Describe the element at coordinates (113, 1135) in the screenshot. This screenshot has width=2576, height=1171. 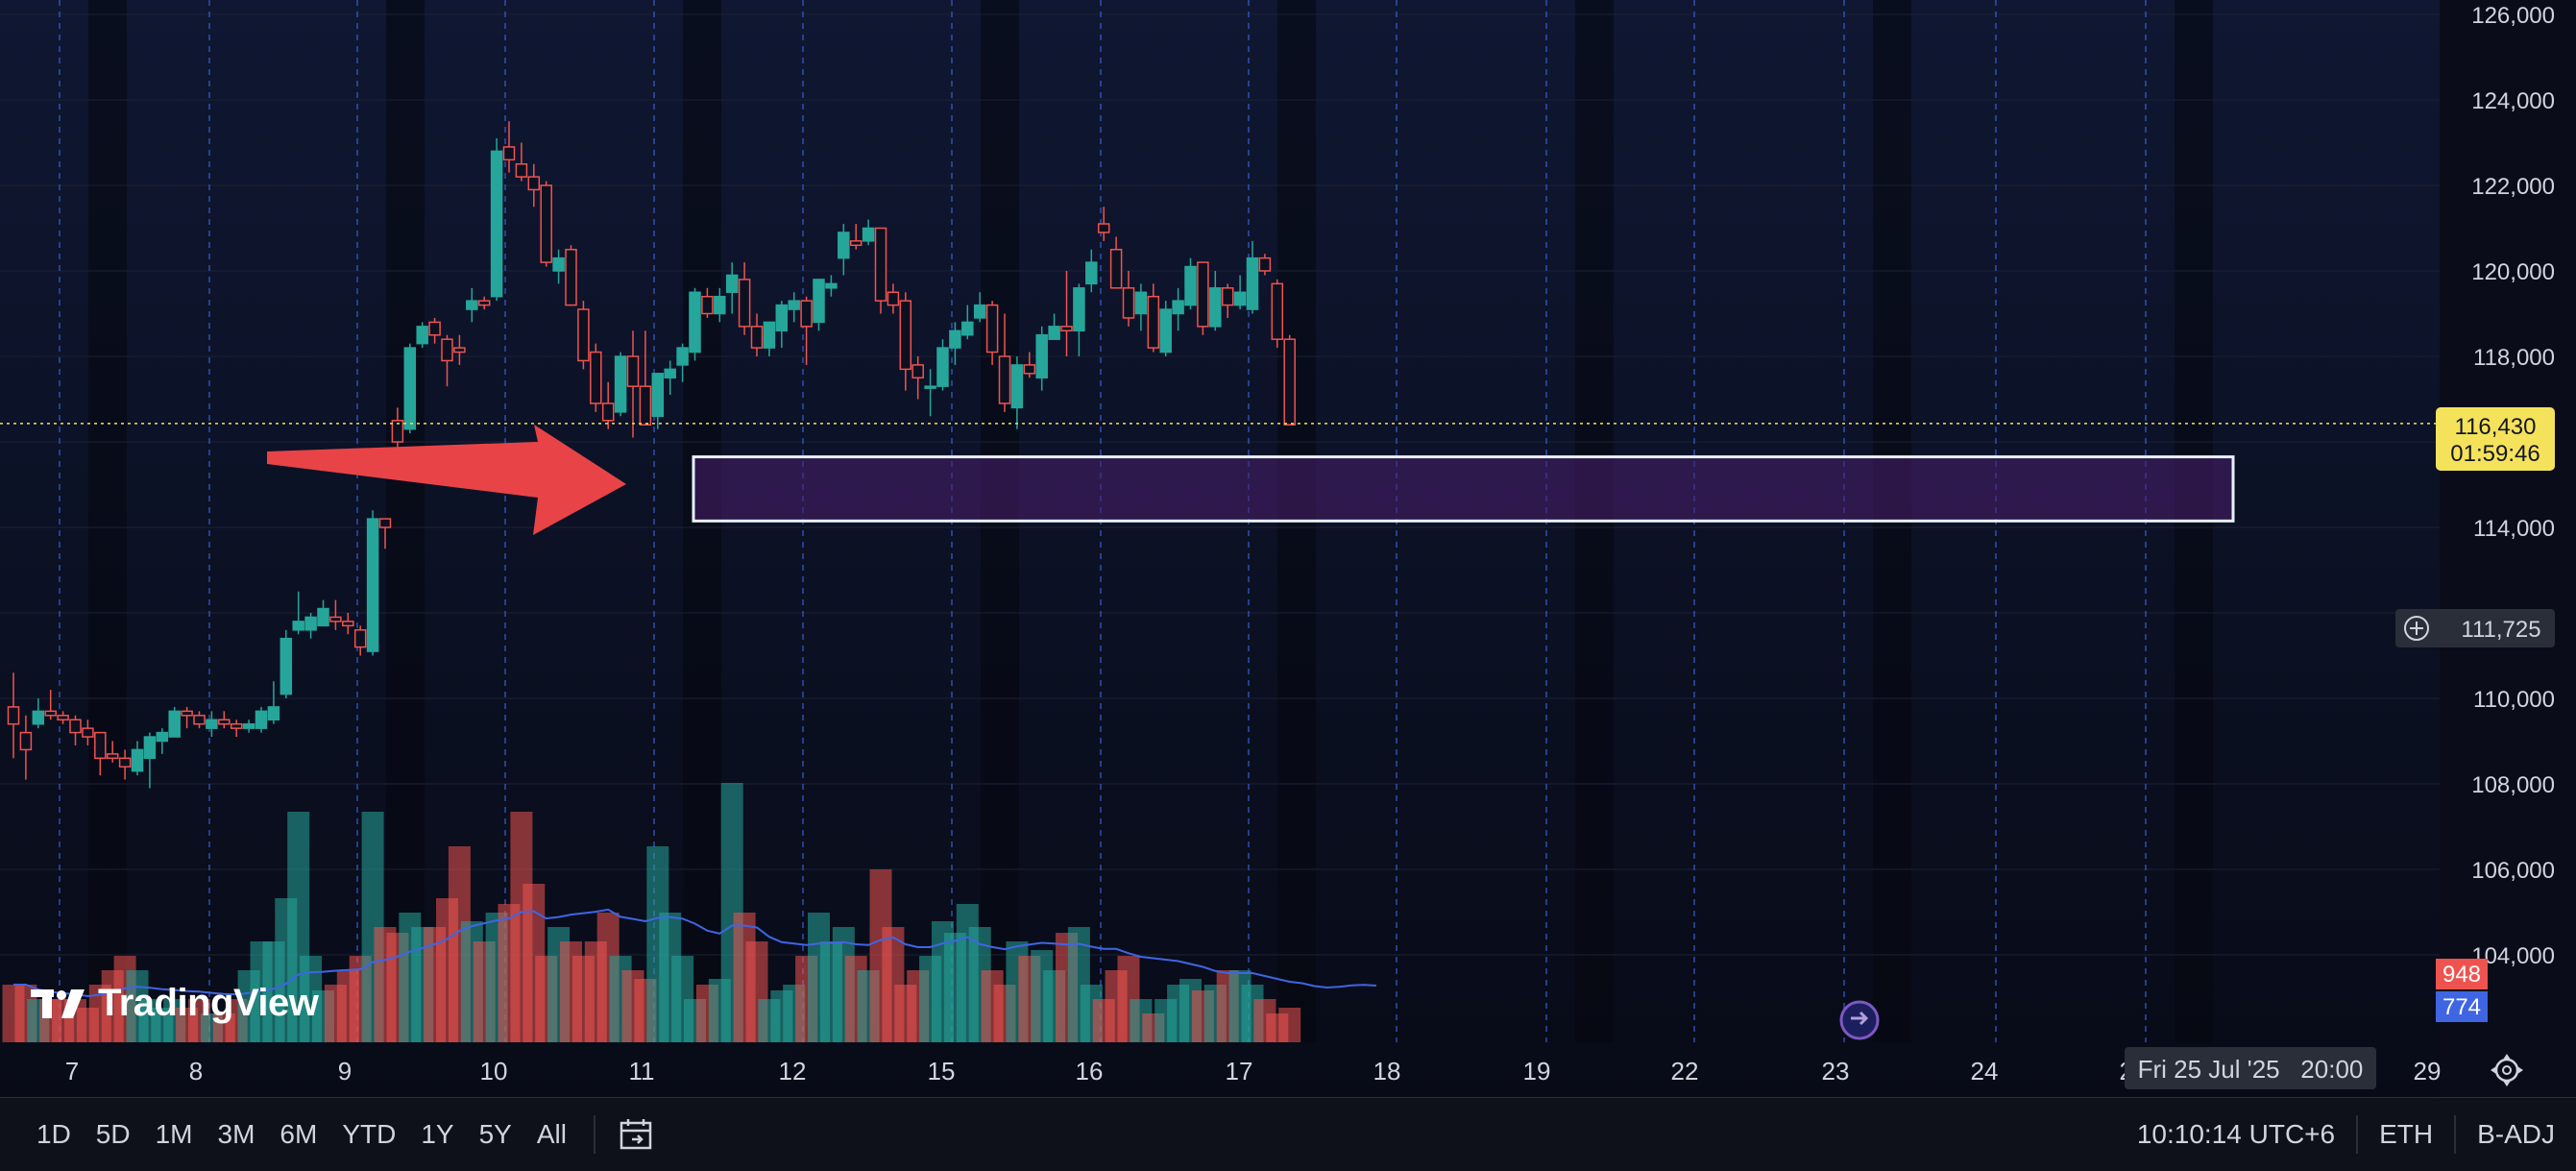
I see `timeframe-5d: 5D` at that location.